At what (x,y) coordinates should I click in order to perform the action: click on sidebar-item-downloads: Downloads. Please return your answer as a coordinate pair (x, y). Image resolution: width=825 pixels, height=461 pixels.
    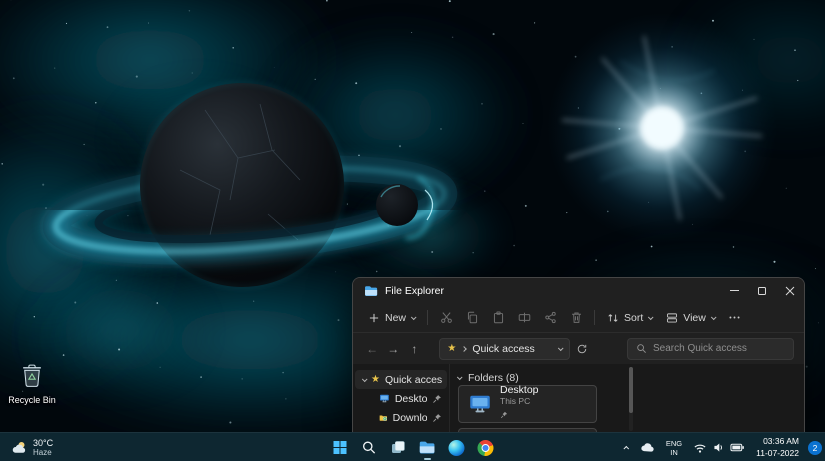
    Looking at the image, I should click on (401, 417).